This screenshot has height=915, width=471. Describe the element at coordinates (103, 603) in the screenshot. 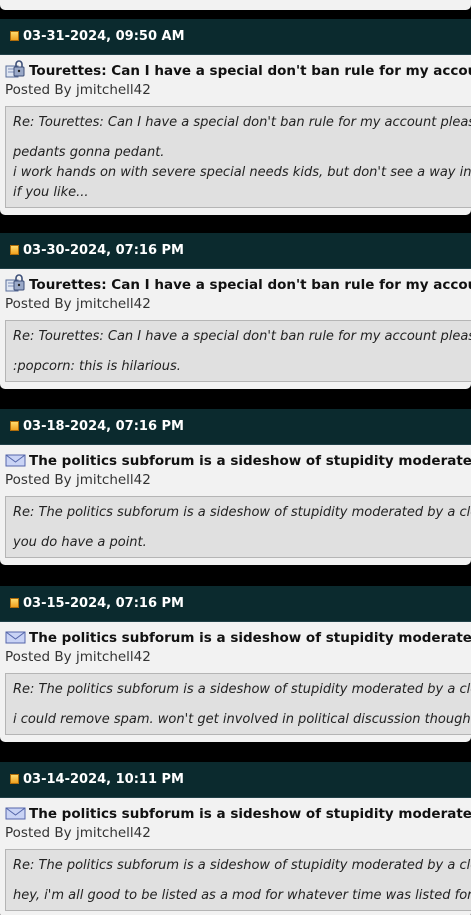

I see `post-date: 03-15-2024, 07:16 PM` at that location.